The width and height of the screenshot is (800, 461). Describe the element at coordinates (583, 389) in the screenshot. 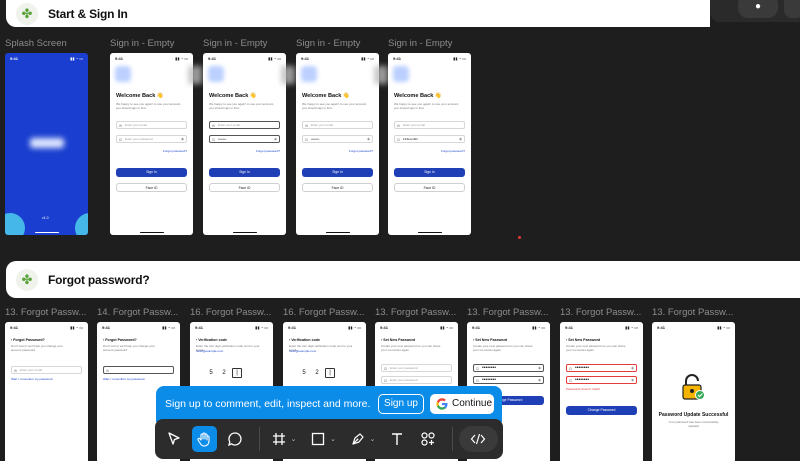

I see `error-message: Passwords doesn't match` at that location.